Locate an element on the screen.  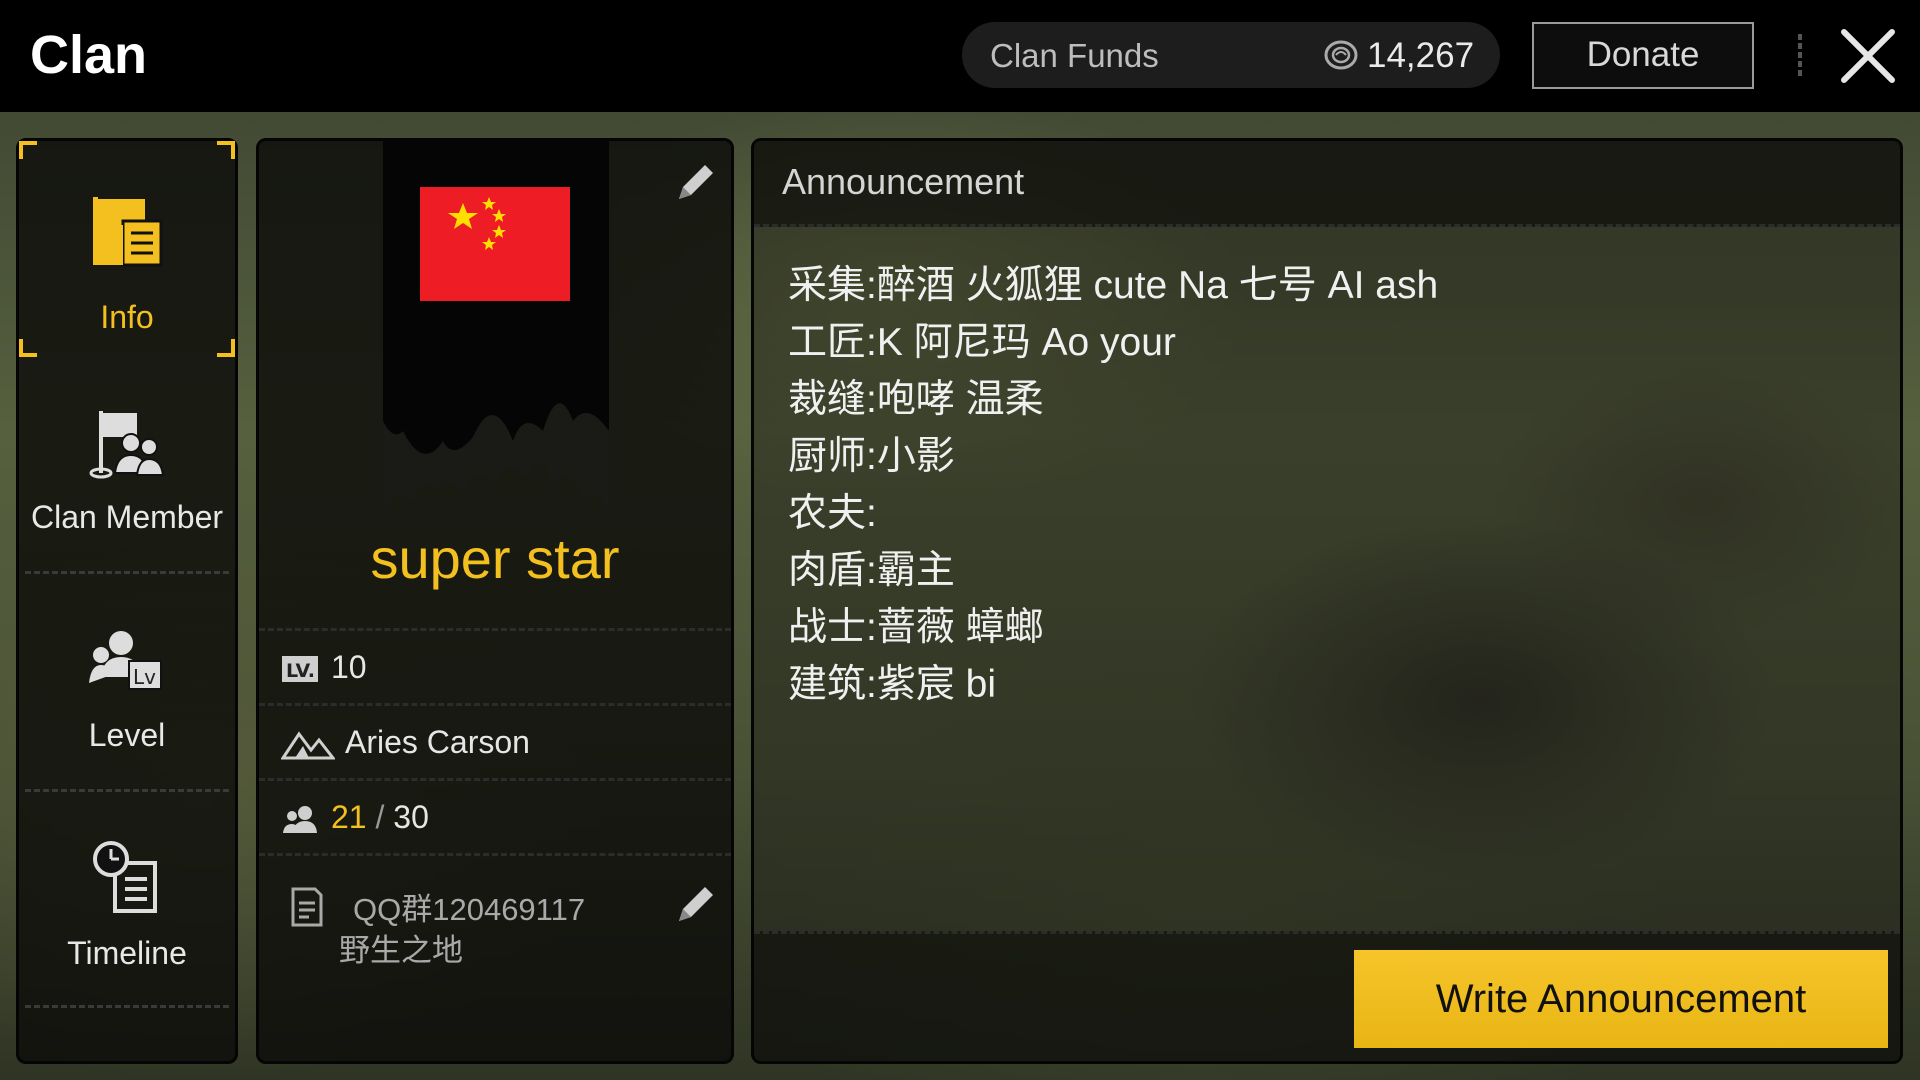
write-announcement-button: Write Announcement is located at coordinates (1621, 999).